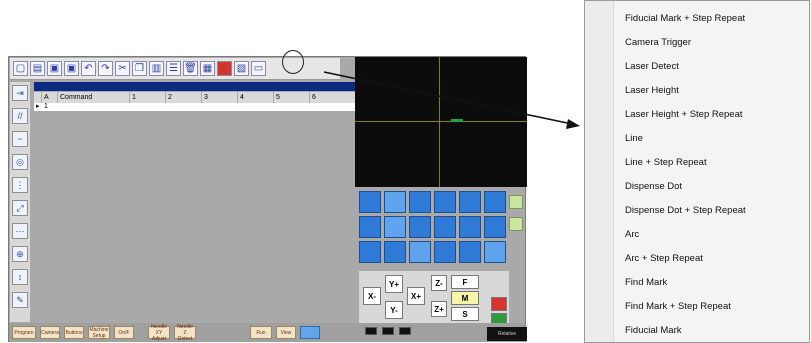  I want to click on menu-item: Camera Trigger, so click(658, 42).